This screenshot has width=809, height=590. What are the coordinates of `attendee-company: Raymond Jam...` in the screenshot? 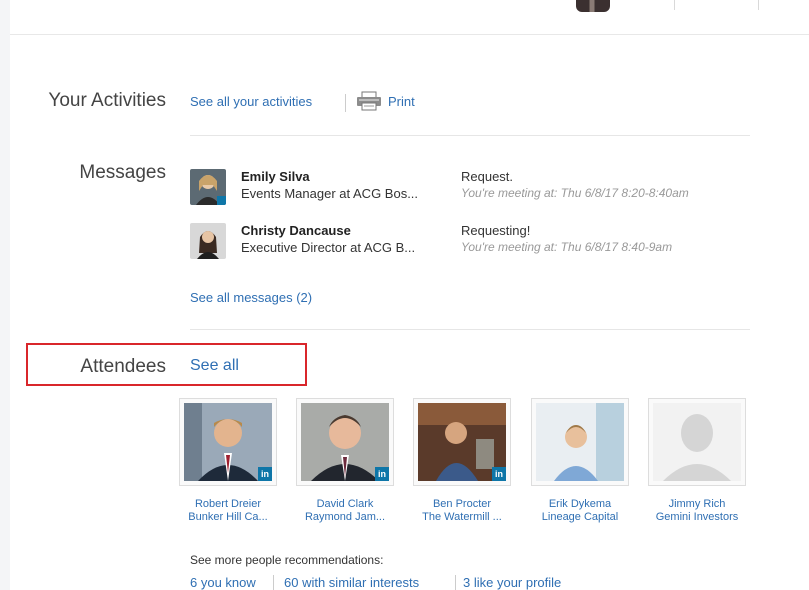 It's located at (345, 517).